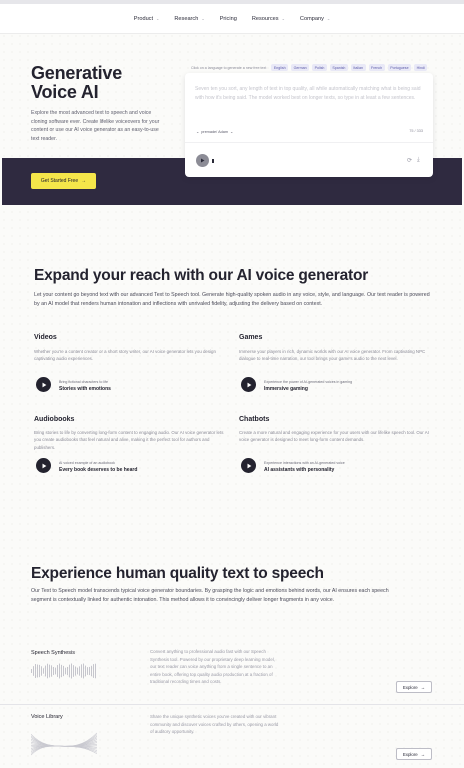 The width and height of the screenshot is (464, 768). Describe the element at coordinates (358, 67) in the screenshot. I see `language-chip-italian: Italian` at that location.